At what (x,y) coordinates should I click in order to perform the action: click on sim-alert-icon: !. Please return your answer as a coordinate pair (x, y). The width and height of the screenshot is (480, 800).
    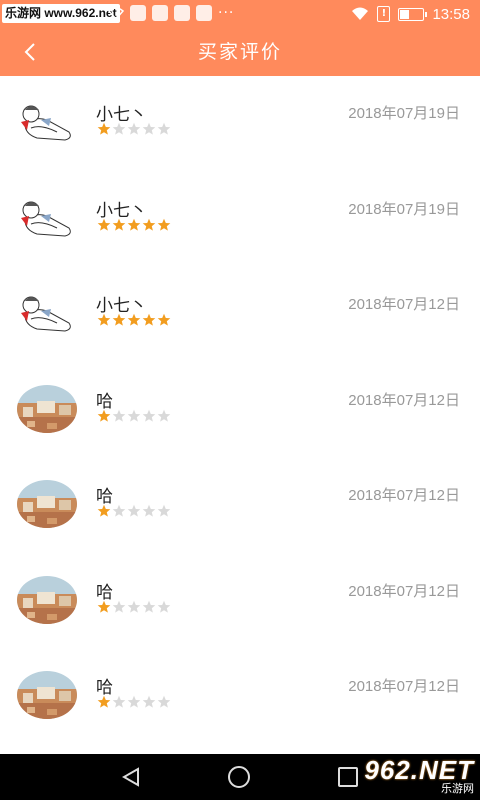
    Looking at the image, I should click on (384, 14).